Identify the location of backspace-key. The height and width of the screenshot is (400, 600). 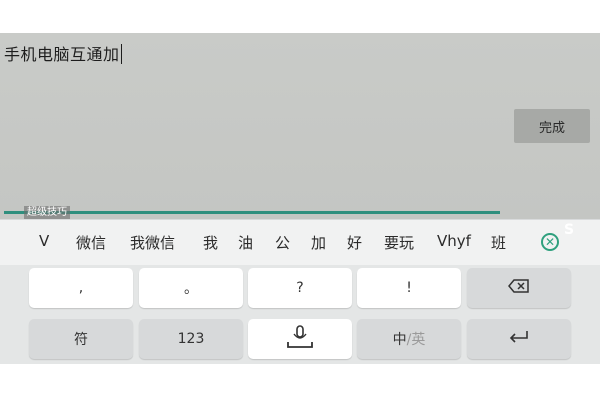
(519, 288).